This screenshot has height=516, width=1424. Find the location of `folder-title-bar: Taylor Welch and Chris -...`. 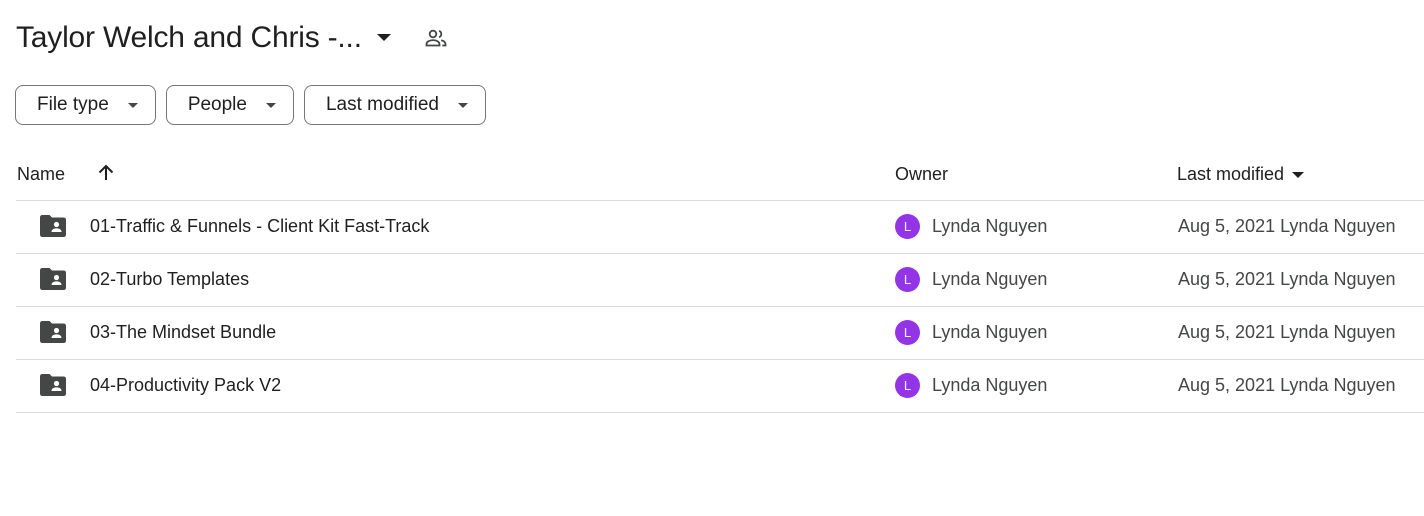

folder-title-bar: Taylor Welch and Chris -... is located at coordinates (233, 38).